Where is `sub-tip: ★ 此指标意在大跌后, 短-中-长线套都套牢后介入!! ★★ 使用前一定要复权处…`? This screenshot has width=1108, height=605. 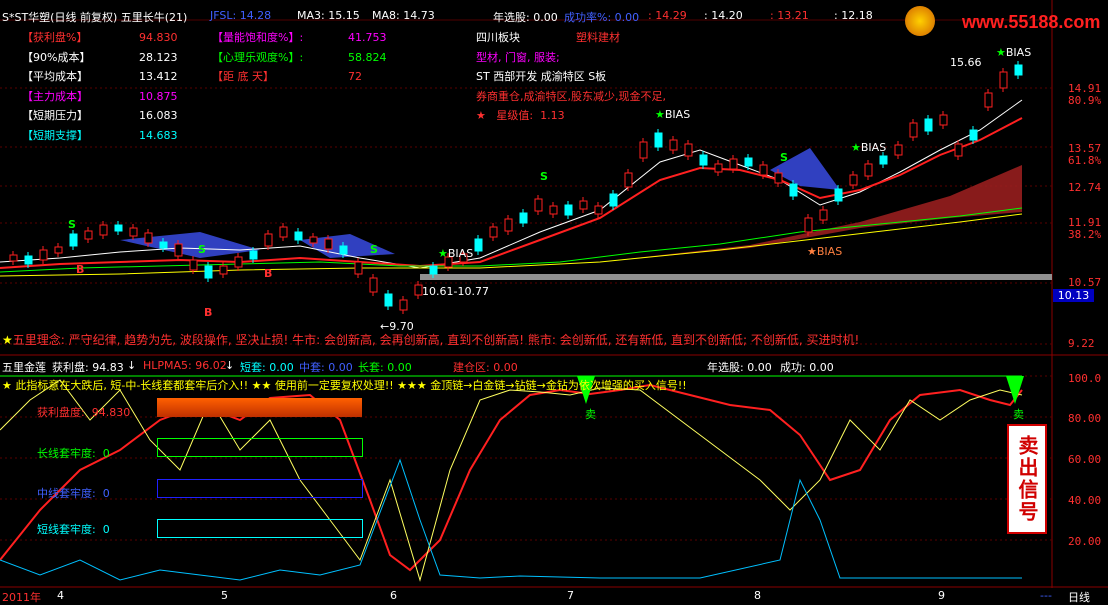
sub-tip: ★ 此指标意在大跌后, 短-中-长线套都套牢后介入!! ★★ 使用前一定要复权处… is located at coordinates (344, 385).